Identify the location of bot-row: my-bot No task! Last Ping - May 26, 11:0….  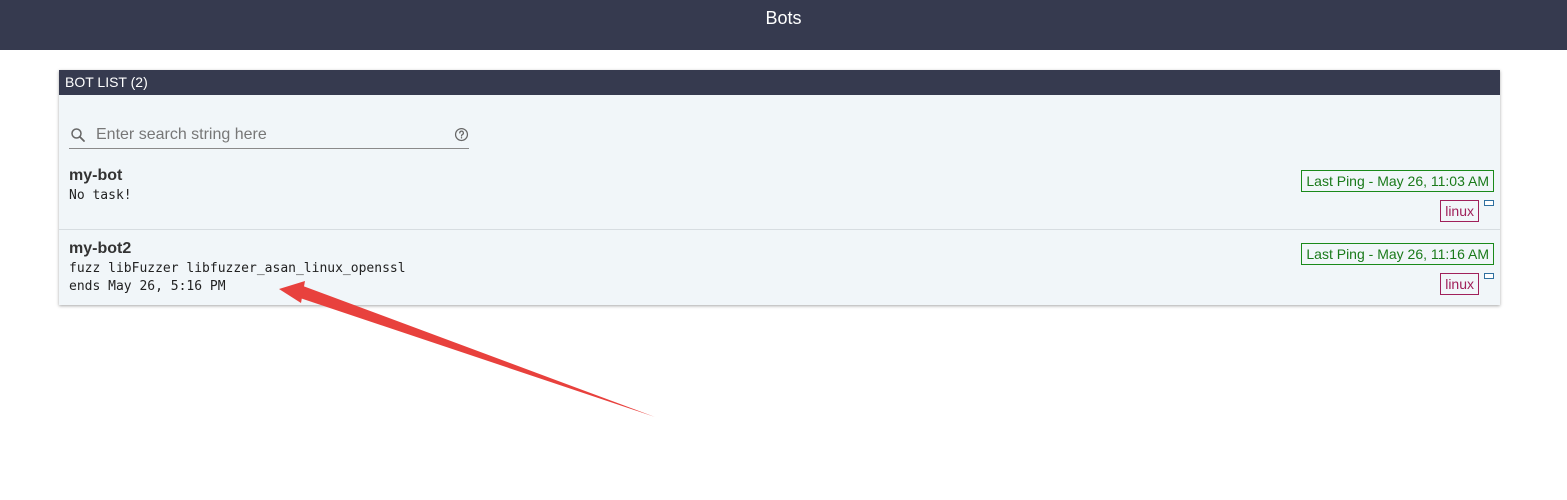
(779, 194).